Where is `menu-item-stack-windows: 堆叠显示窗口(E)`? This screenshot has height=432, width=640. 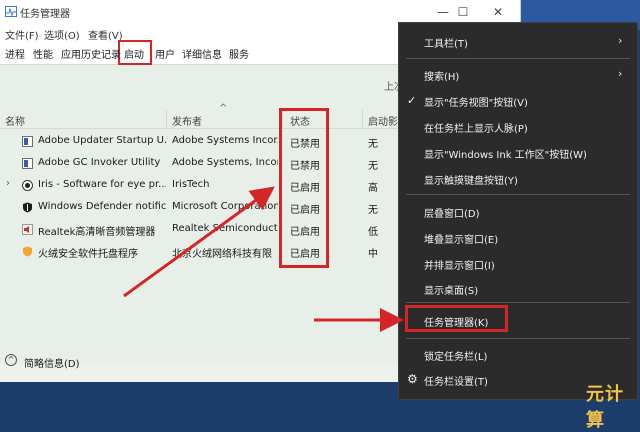
menu-item-stack-windows: 堆叠显示窗口(E) is located at coordinates (461, 238).